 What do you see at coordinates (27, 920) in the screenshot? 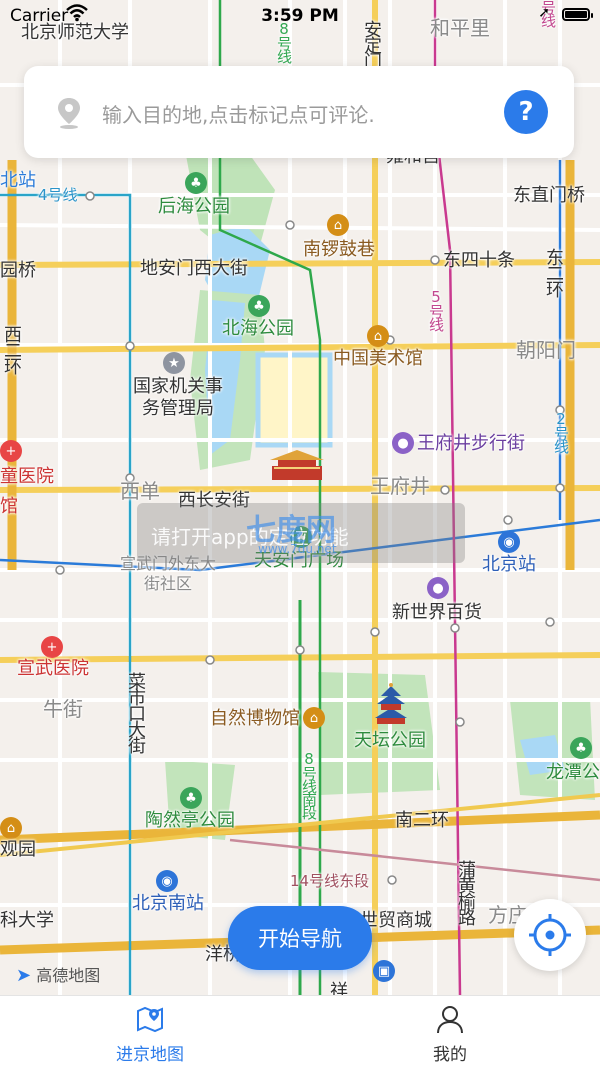
I see `map-label: 科大学` at bounding box center [27, 920].